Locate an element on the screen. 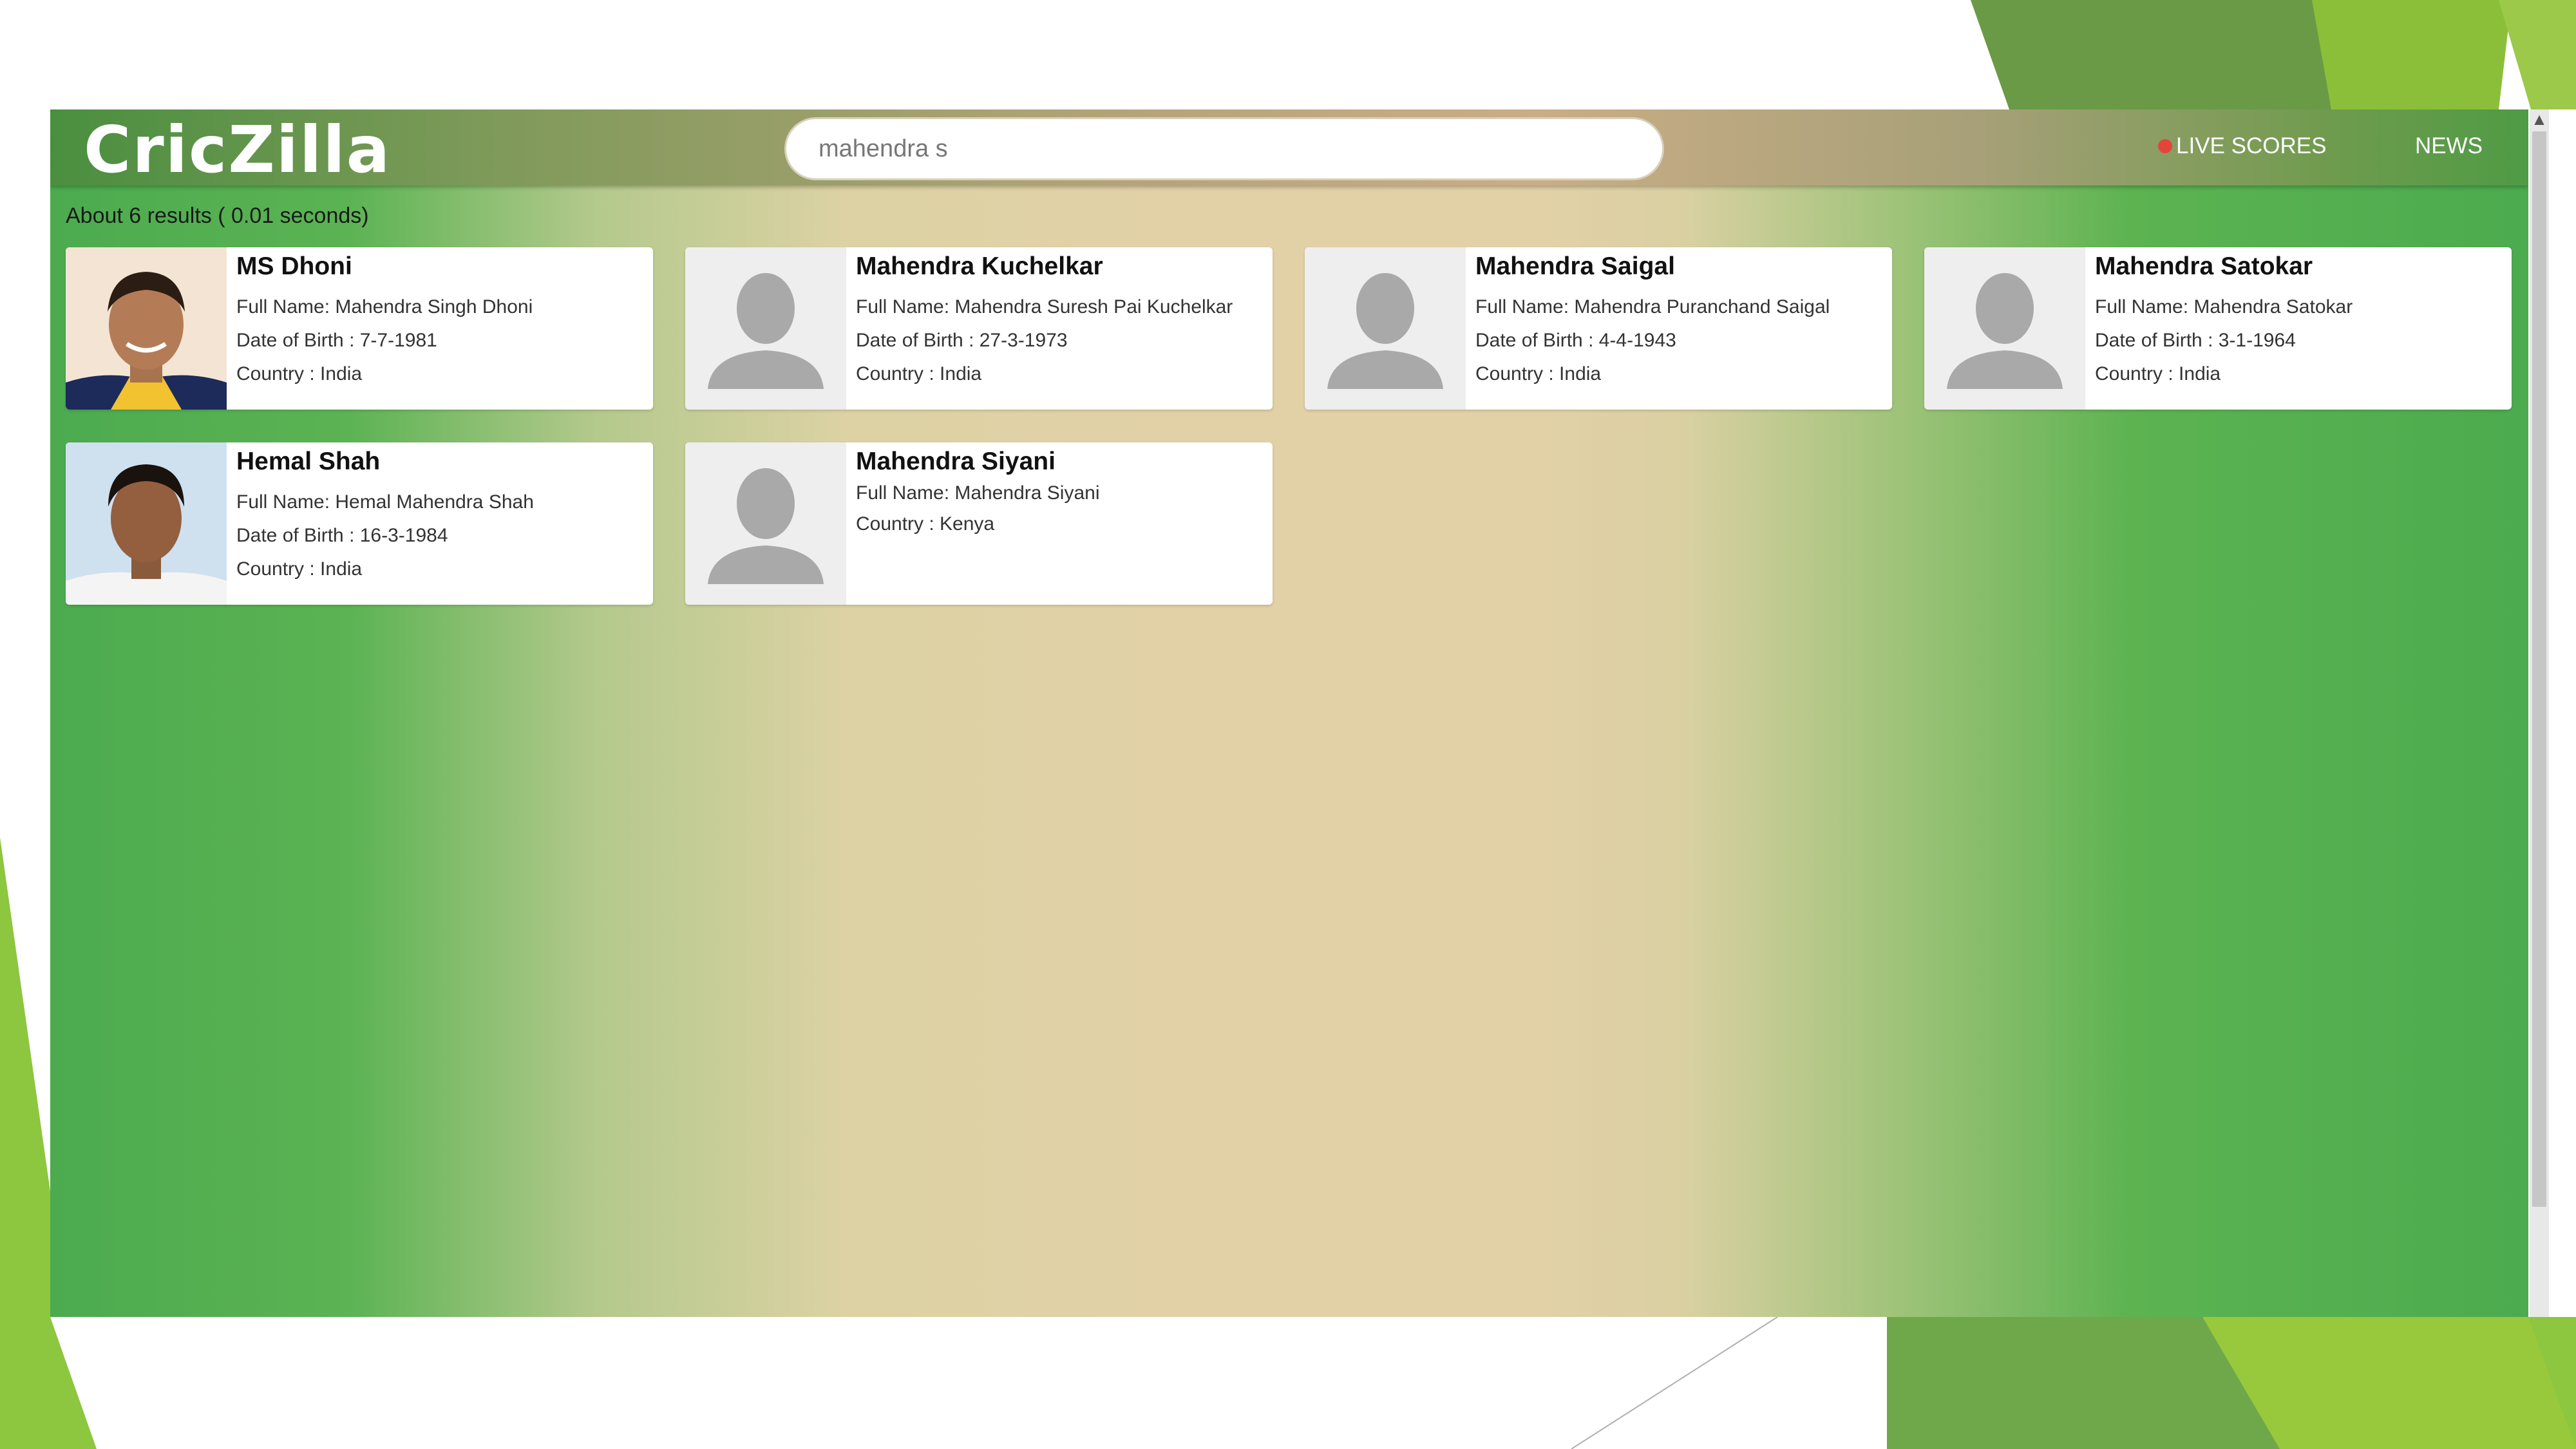  top-navbar: CricZilla LIVE SCORES NEWS is located at coordinates (1289, 148).